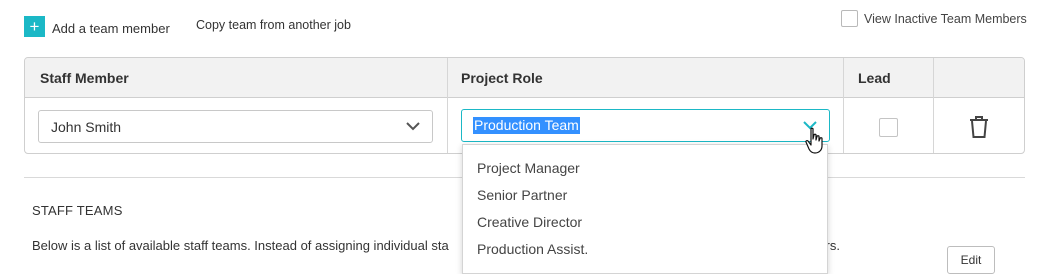 The image size is (1063, 274). What do you see at coordinates (645, 125) in the screenshot?
I see `project-role-select: Production Team` at bounding box center [645, 125].